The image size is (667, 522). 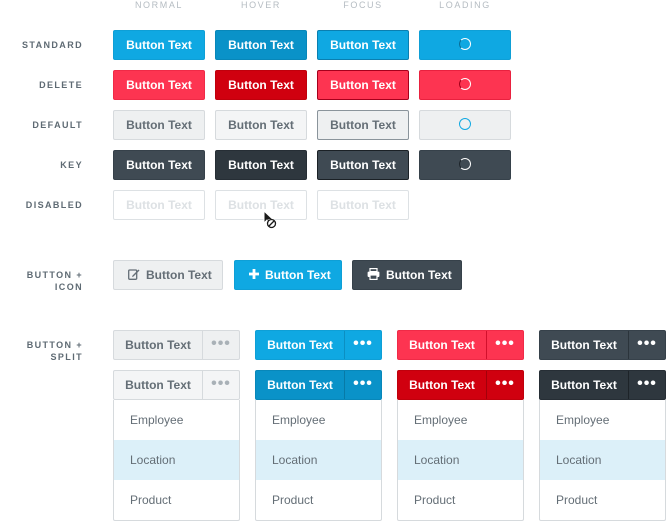 I want to click on add-button: Button Text, so click(x=288, y=275).